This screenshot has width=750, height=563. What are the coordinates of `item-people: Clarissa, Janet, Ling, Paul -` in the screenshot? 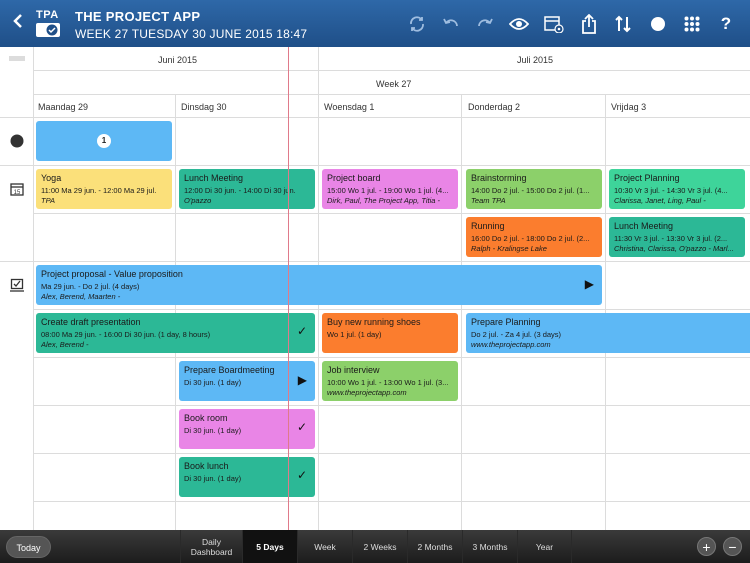 It's located at (660, 200).